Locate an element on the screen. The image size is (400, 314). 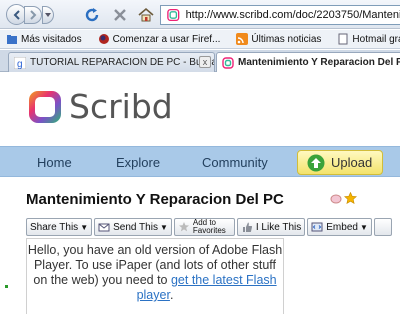
close-tab-icon: x is located at coordinates (205, 62).